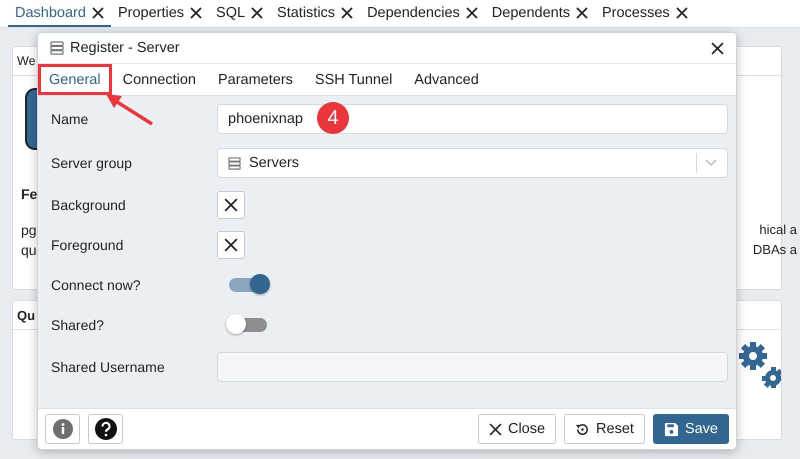  Describe the element at coordinates (239, 13) in the screenshot. I see `document-tab: SQL` at that location.